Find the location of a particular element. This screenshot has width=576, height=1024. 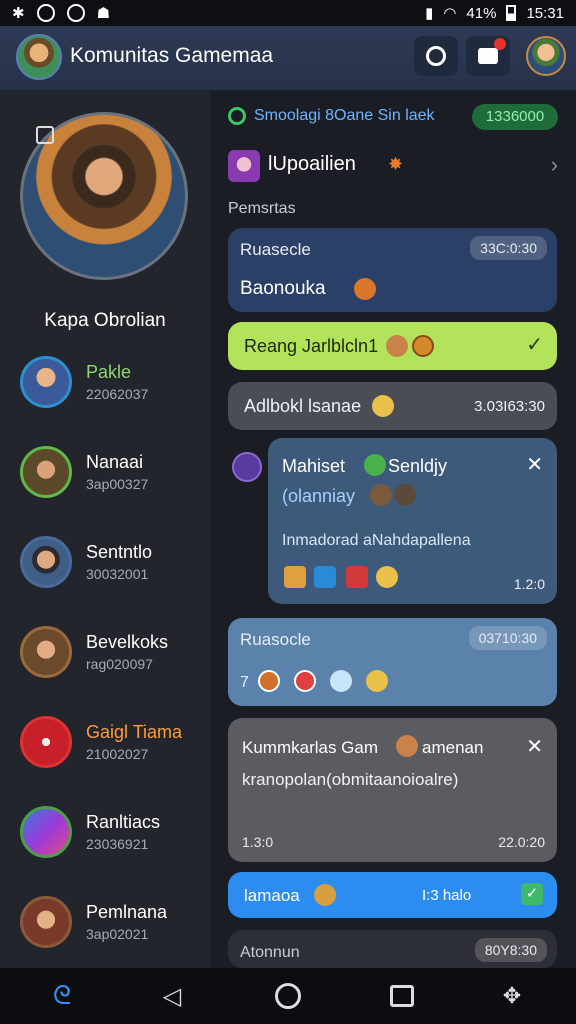

contact-item: Ranltiacs 23036921 is located at coordinates (115, 834).